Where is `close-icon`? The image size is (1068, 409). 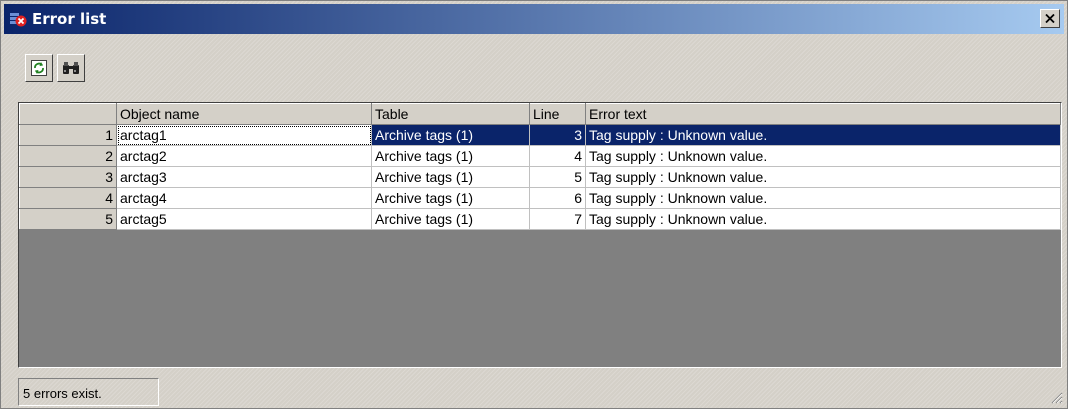
close-icon is located at coordinates (1050, 18).